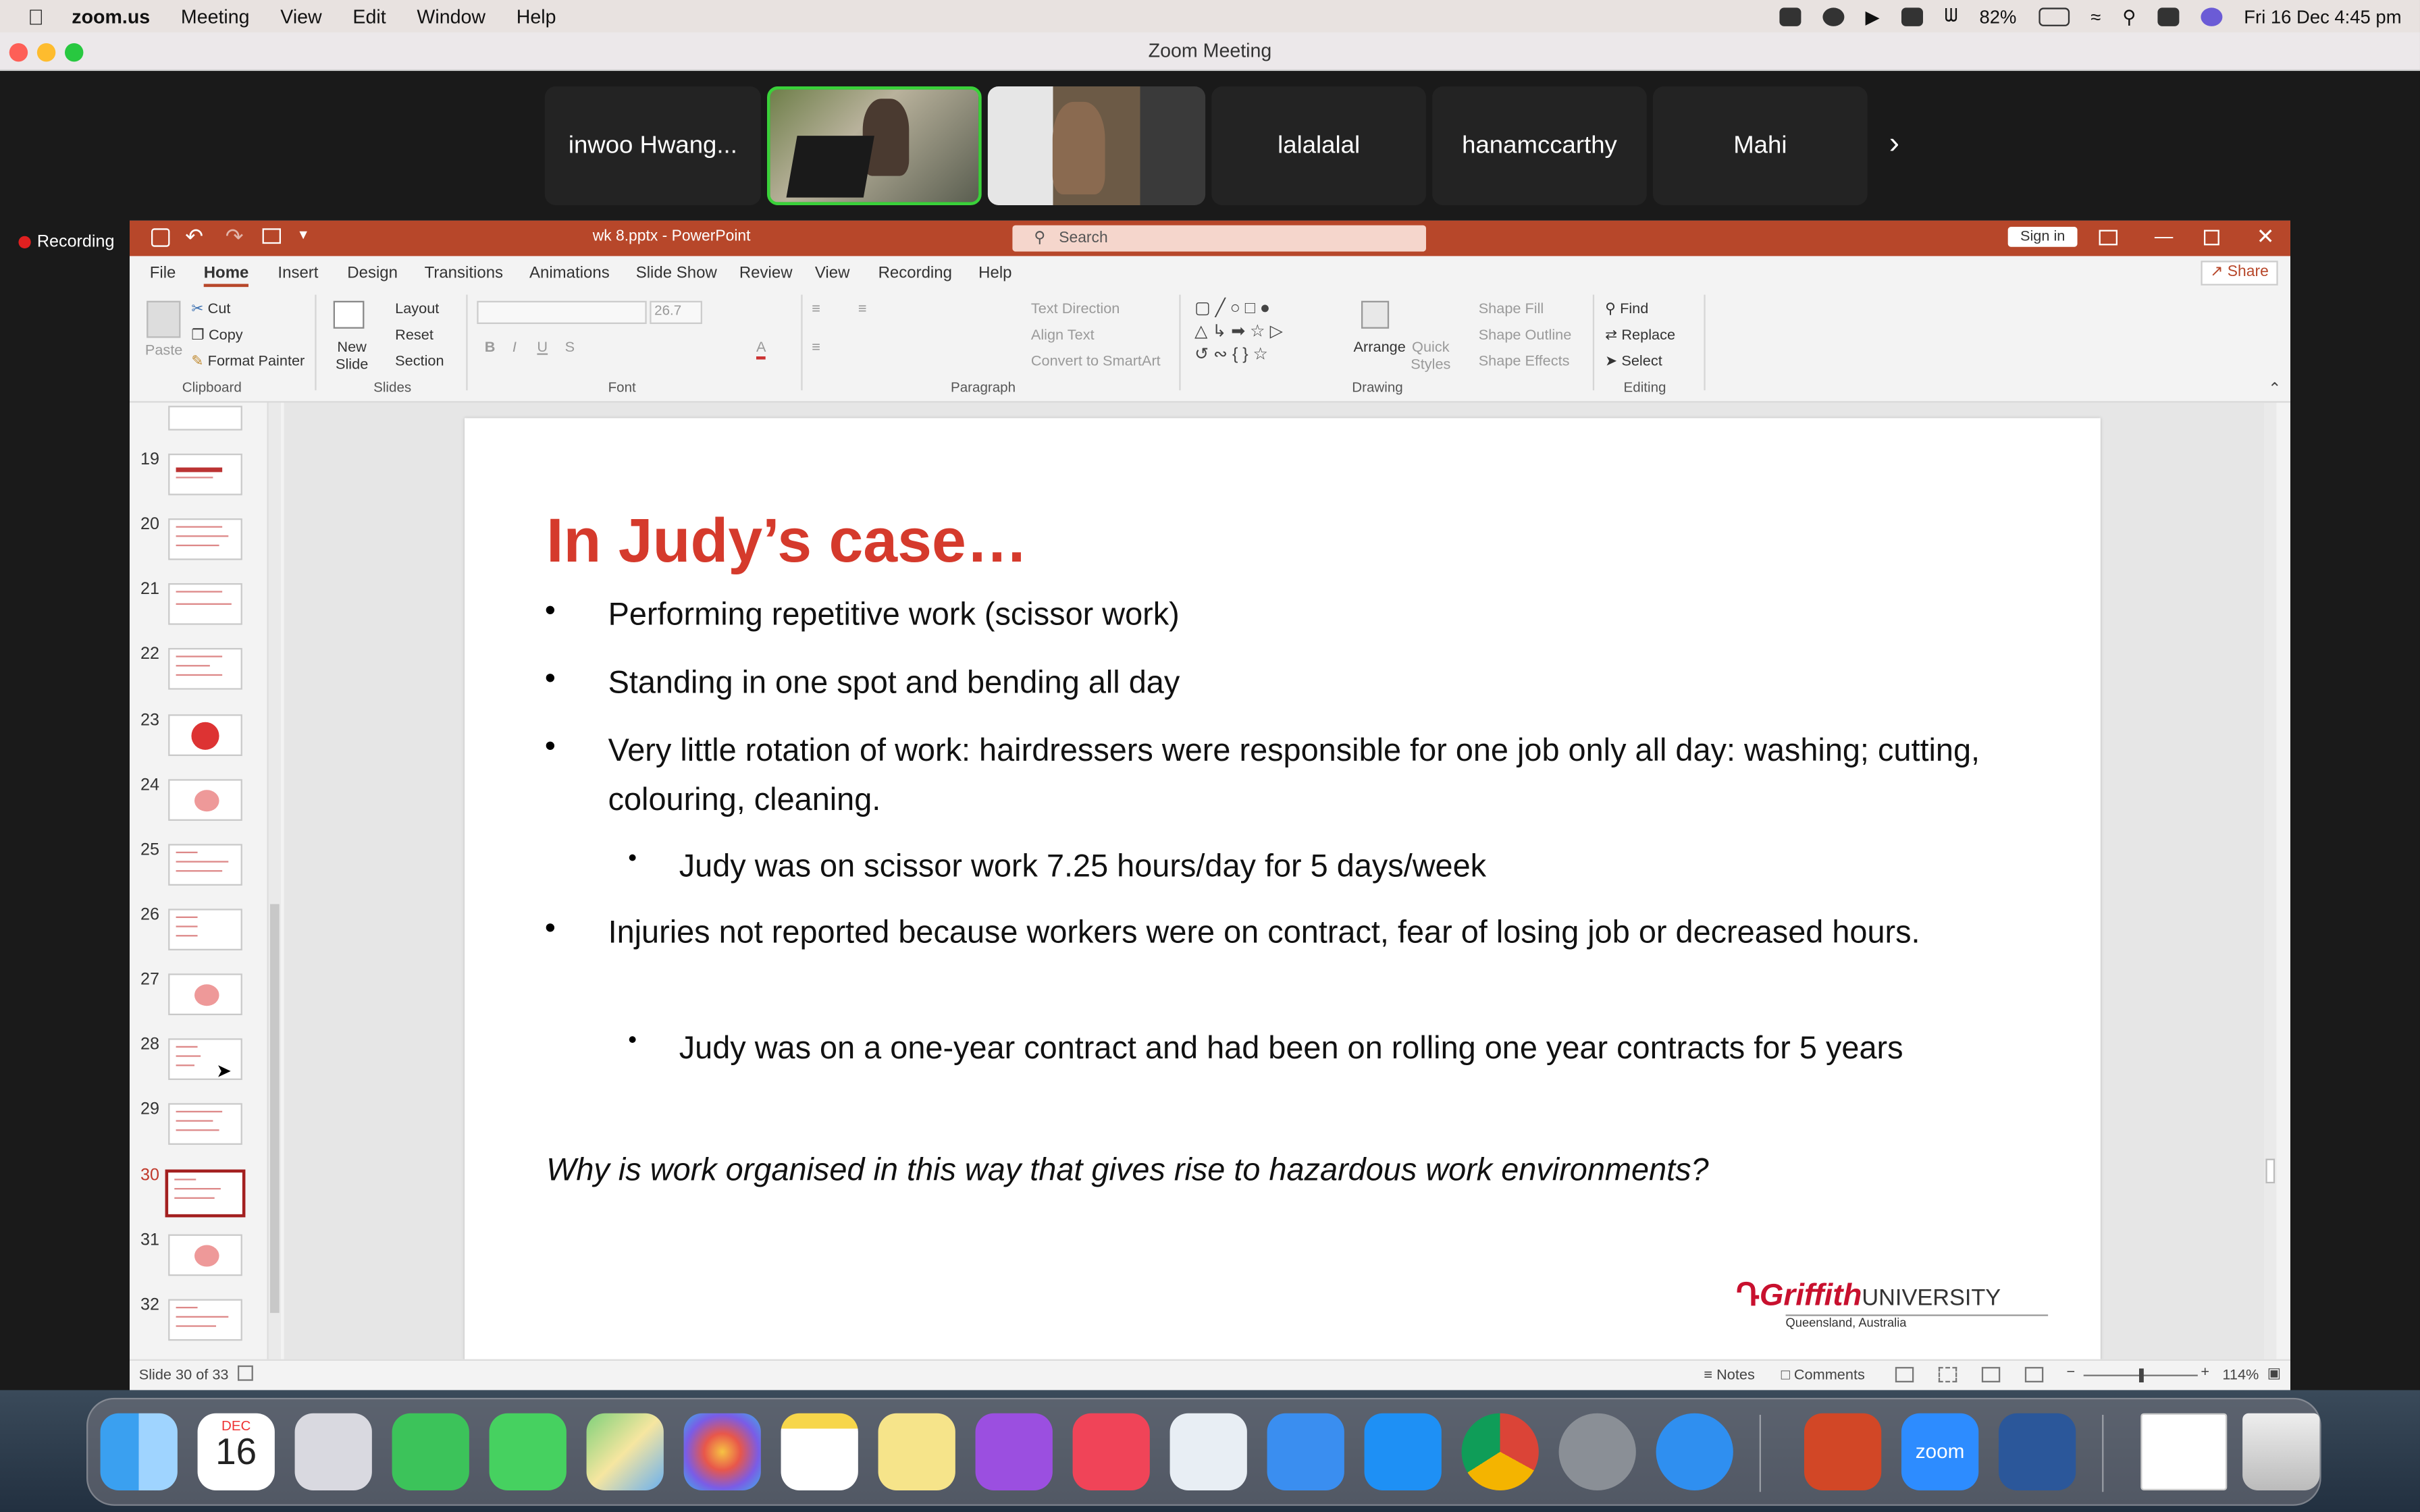  What do you see at coordinates (1694, 1452) in the screenshot?
I see `safari-icon` at bounding box center [1694, 1452].